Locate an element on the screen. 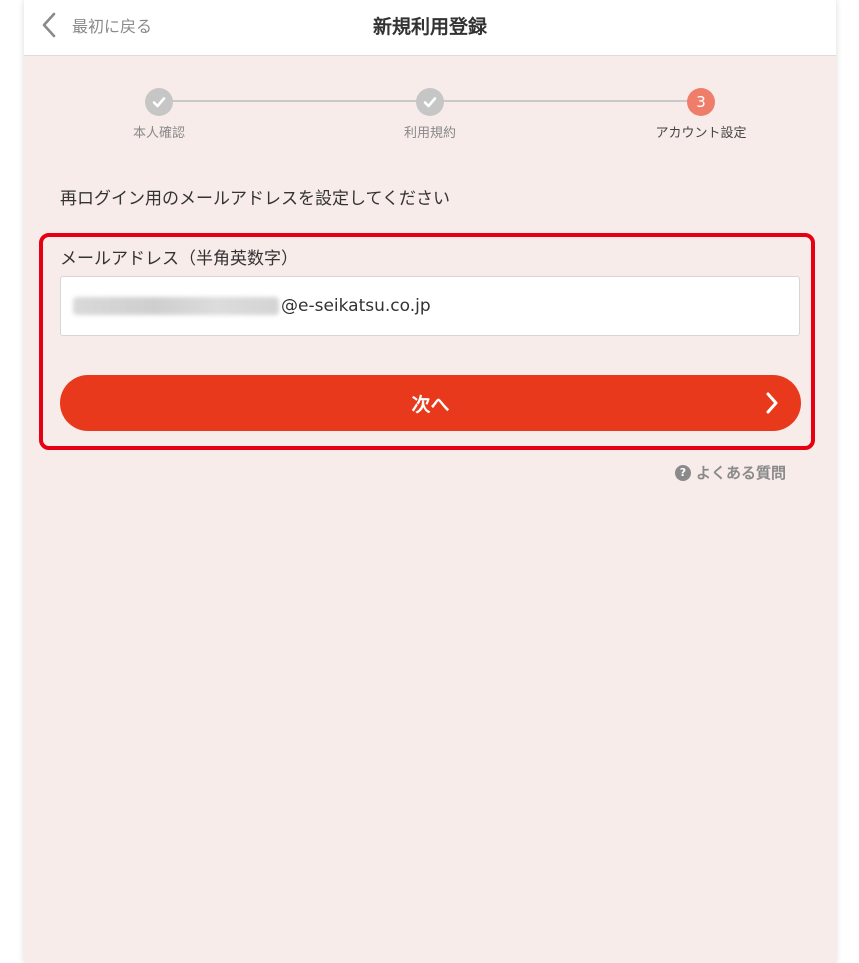 Image resolution: width=859 pixels, height=963 pixels. email-field: @e-seikatsu.co.jp is located at coordinates (430, 306).